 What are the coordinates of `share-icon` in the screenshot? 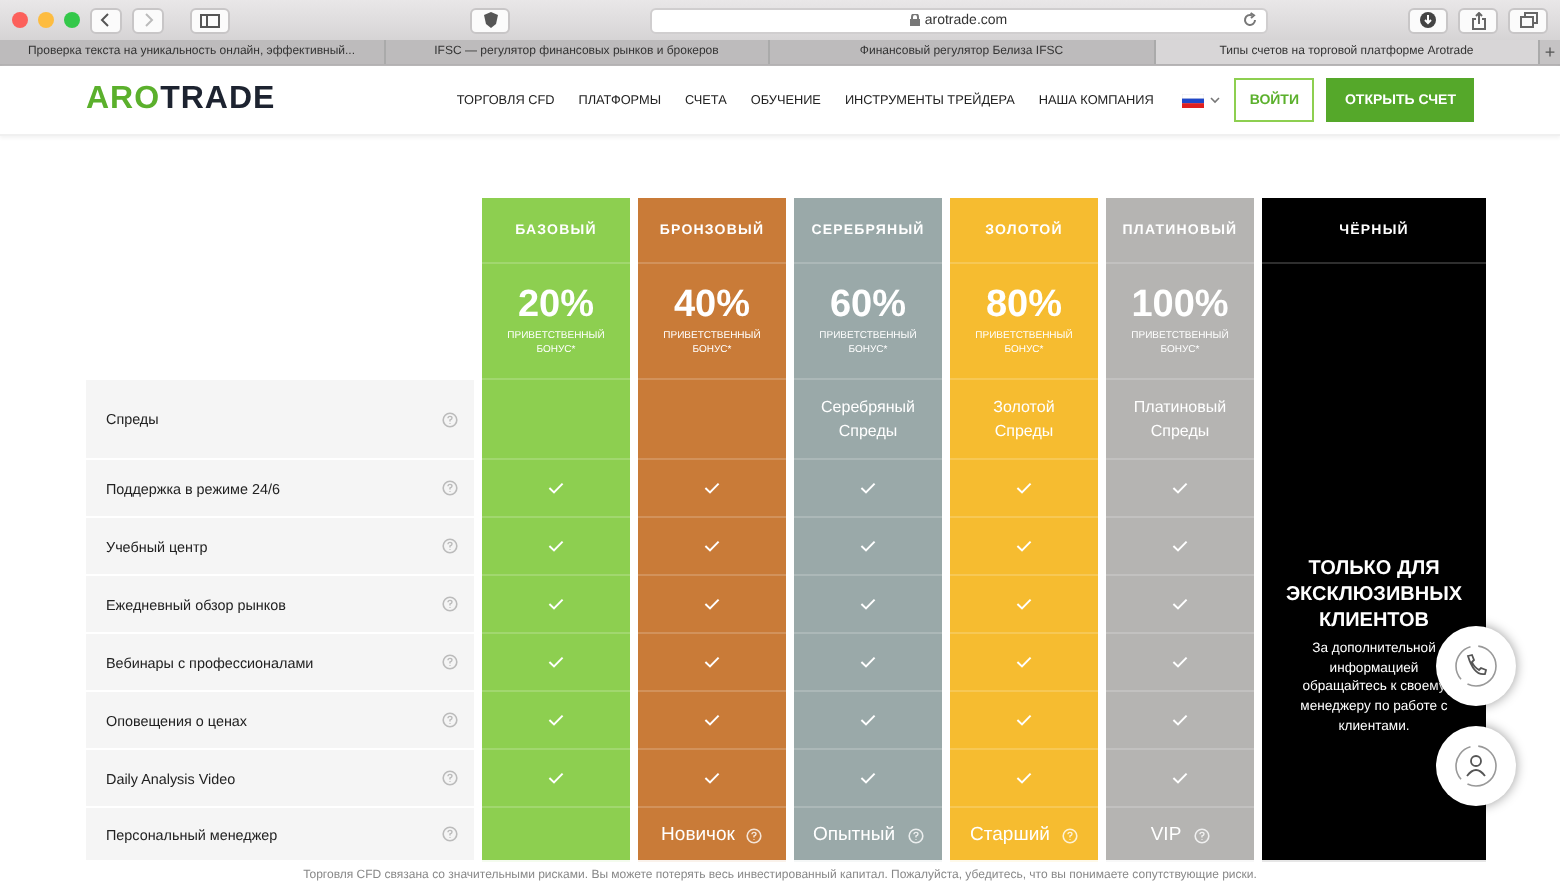 It's located at (1478, 20).